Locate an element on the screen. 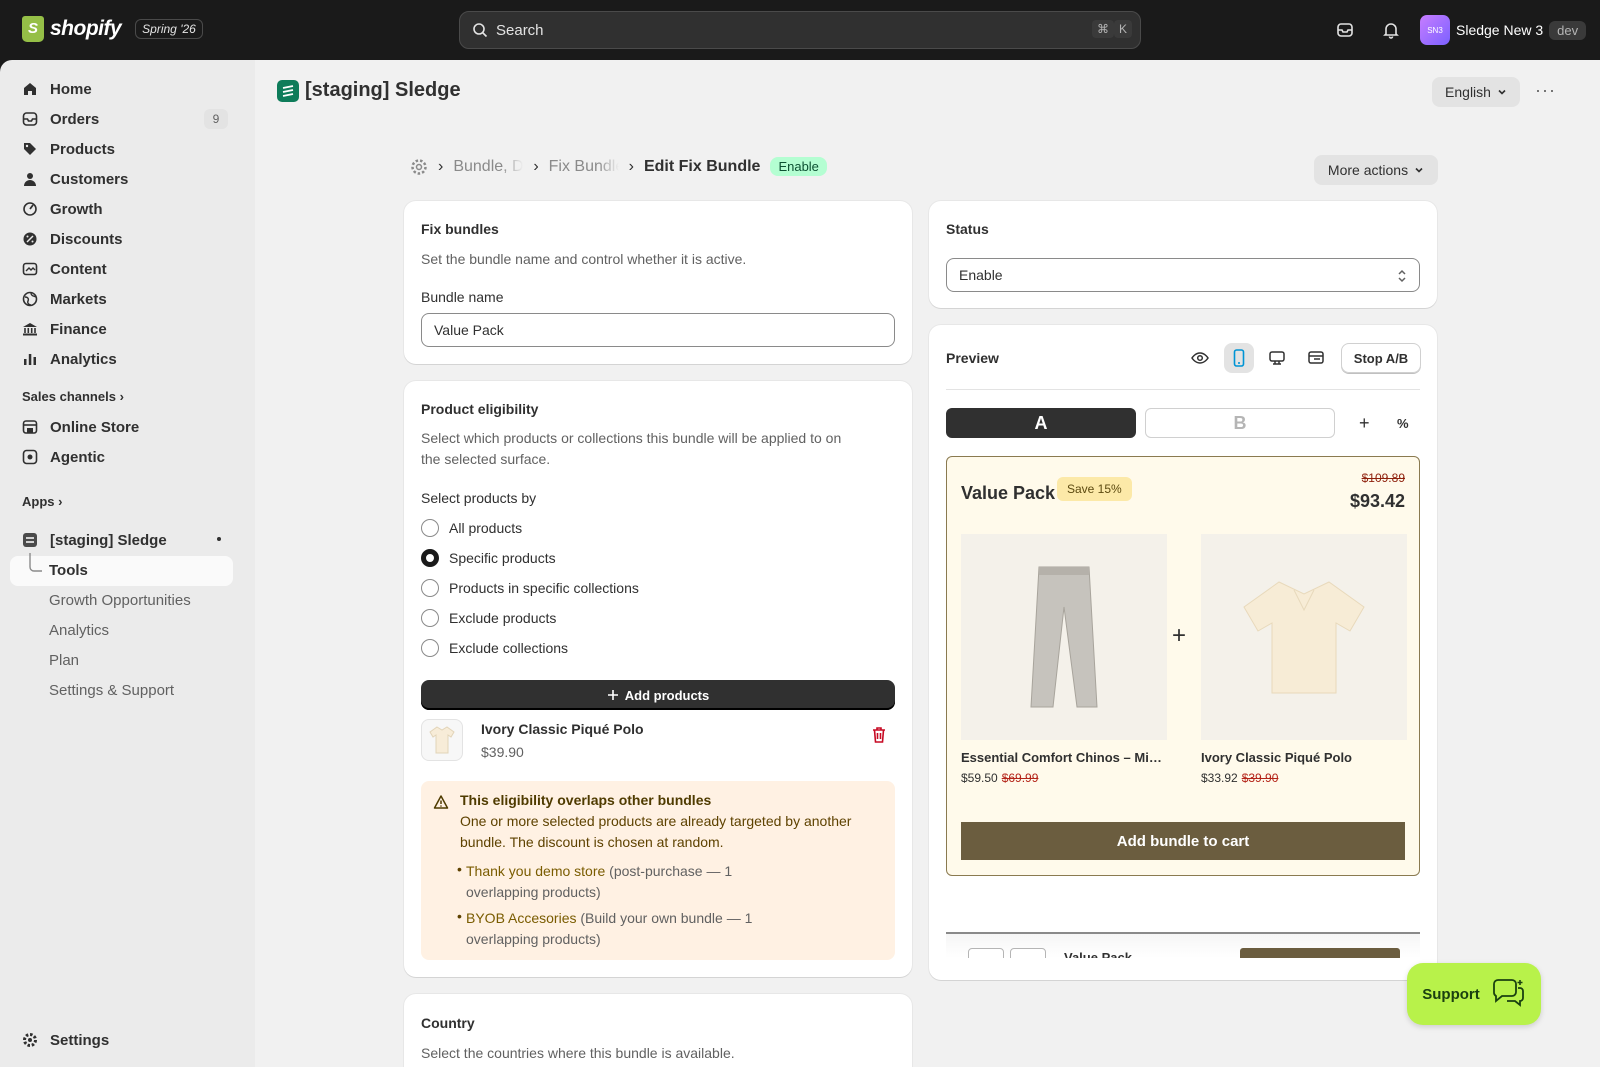  bundle-name-label: Bundle name is located at coordinates (462, 297).